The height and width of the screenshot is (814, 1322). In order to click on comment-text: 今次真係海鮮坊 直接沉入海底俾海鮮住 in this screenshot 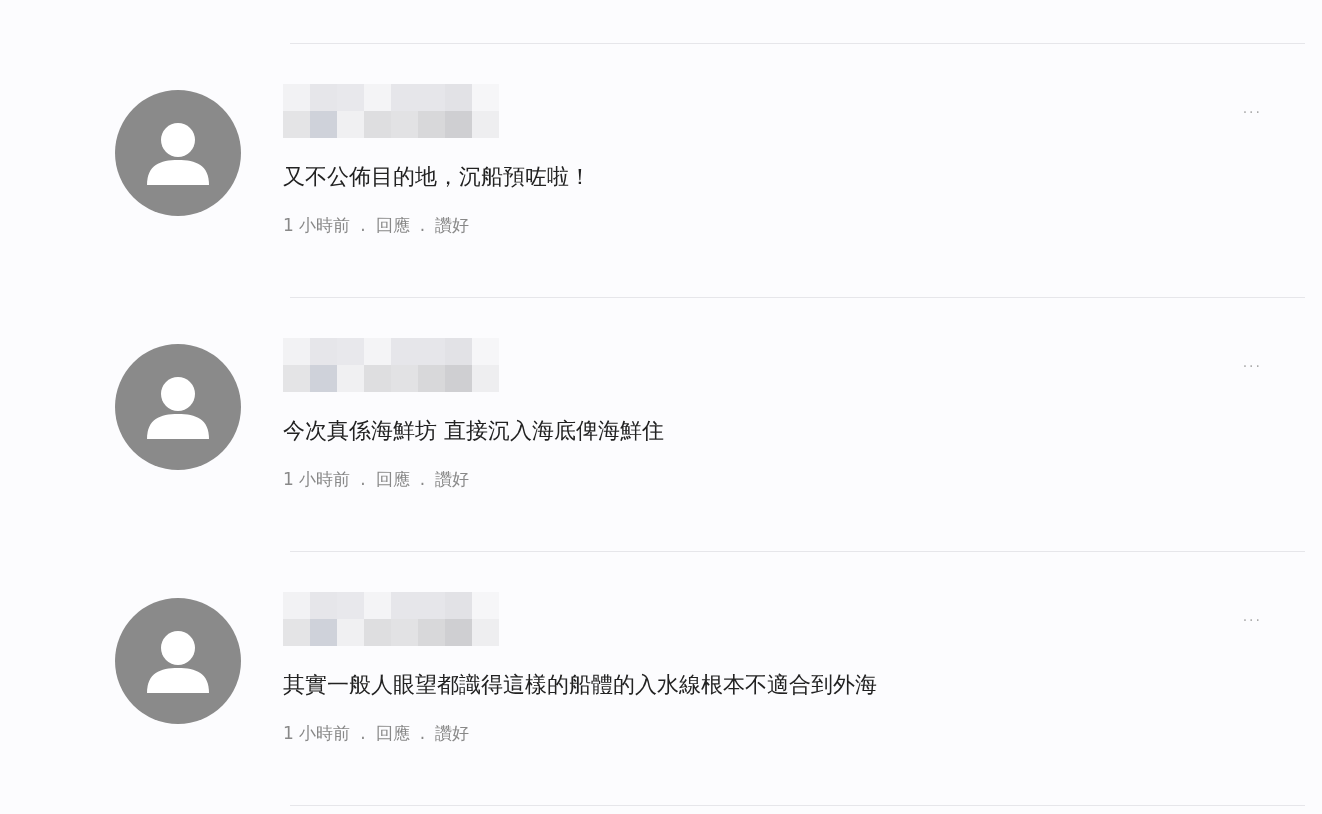, I will do `click(474, 431)`.